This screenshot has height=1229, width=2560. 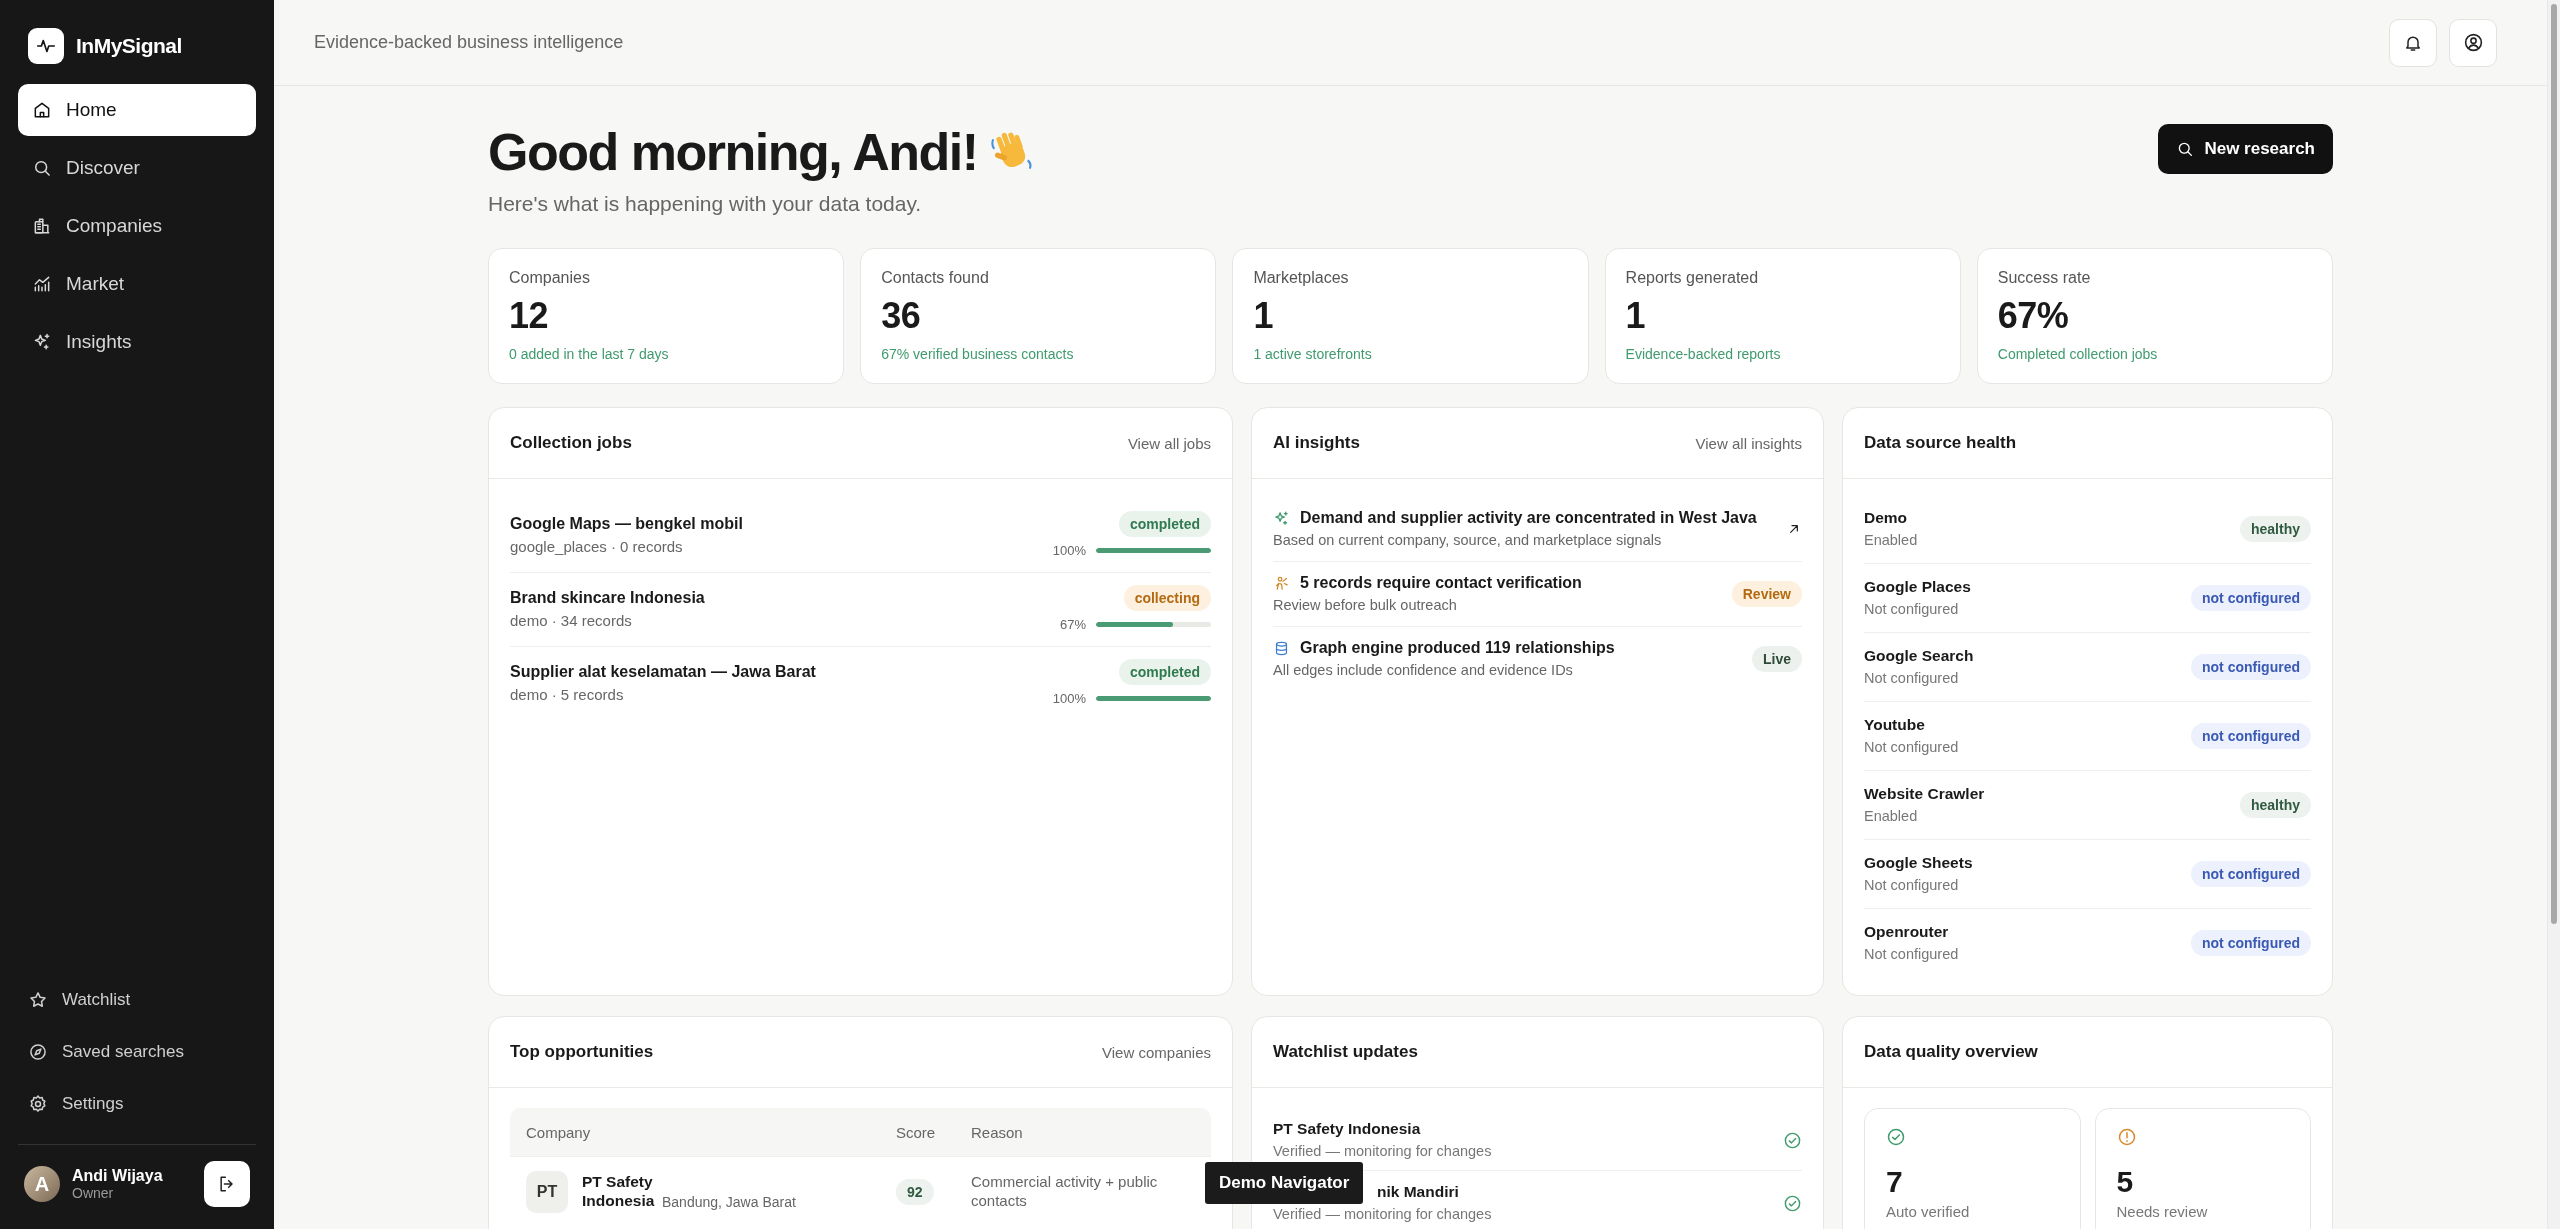 What do you see at coordinates (1281, 648) in the screenshot?
I see `database-icon` at bounding box center [1281, 648].